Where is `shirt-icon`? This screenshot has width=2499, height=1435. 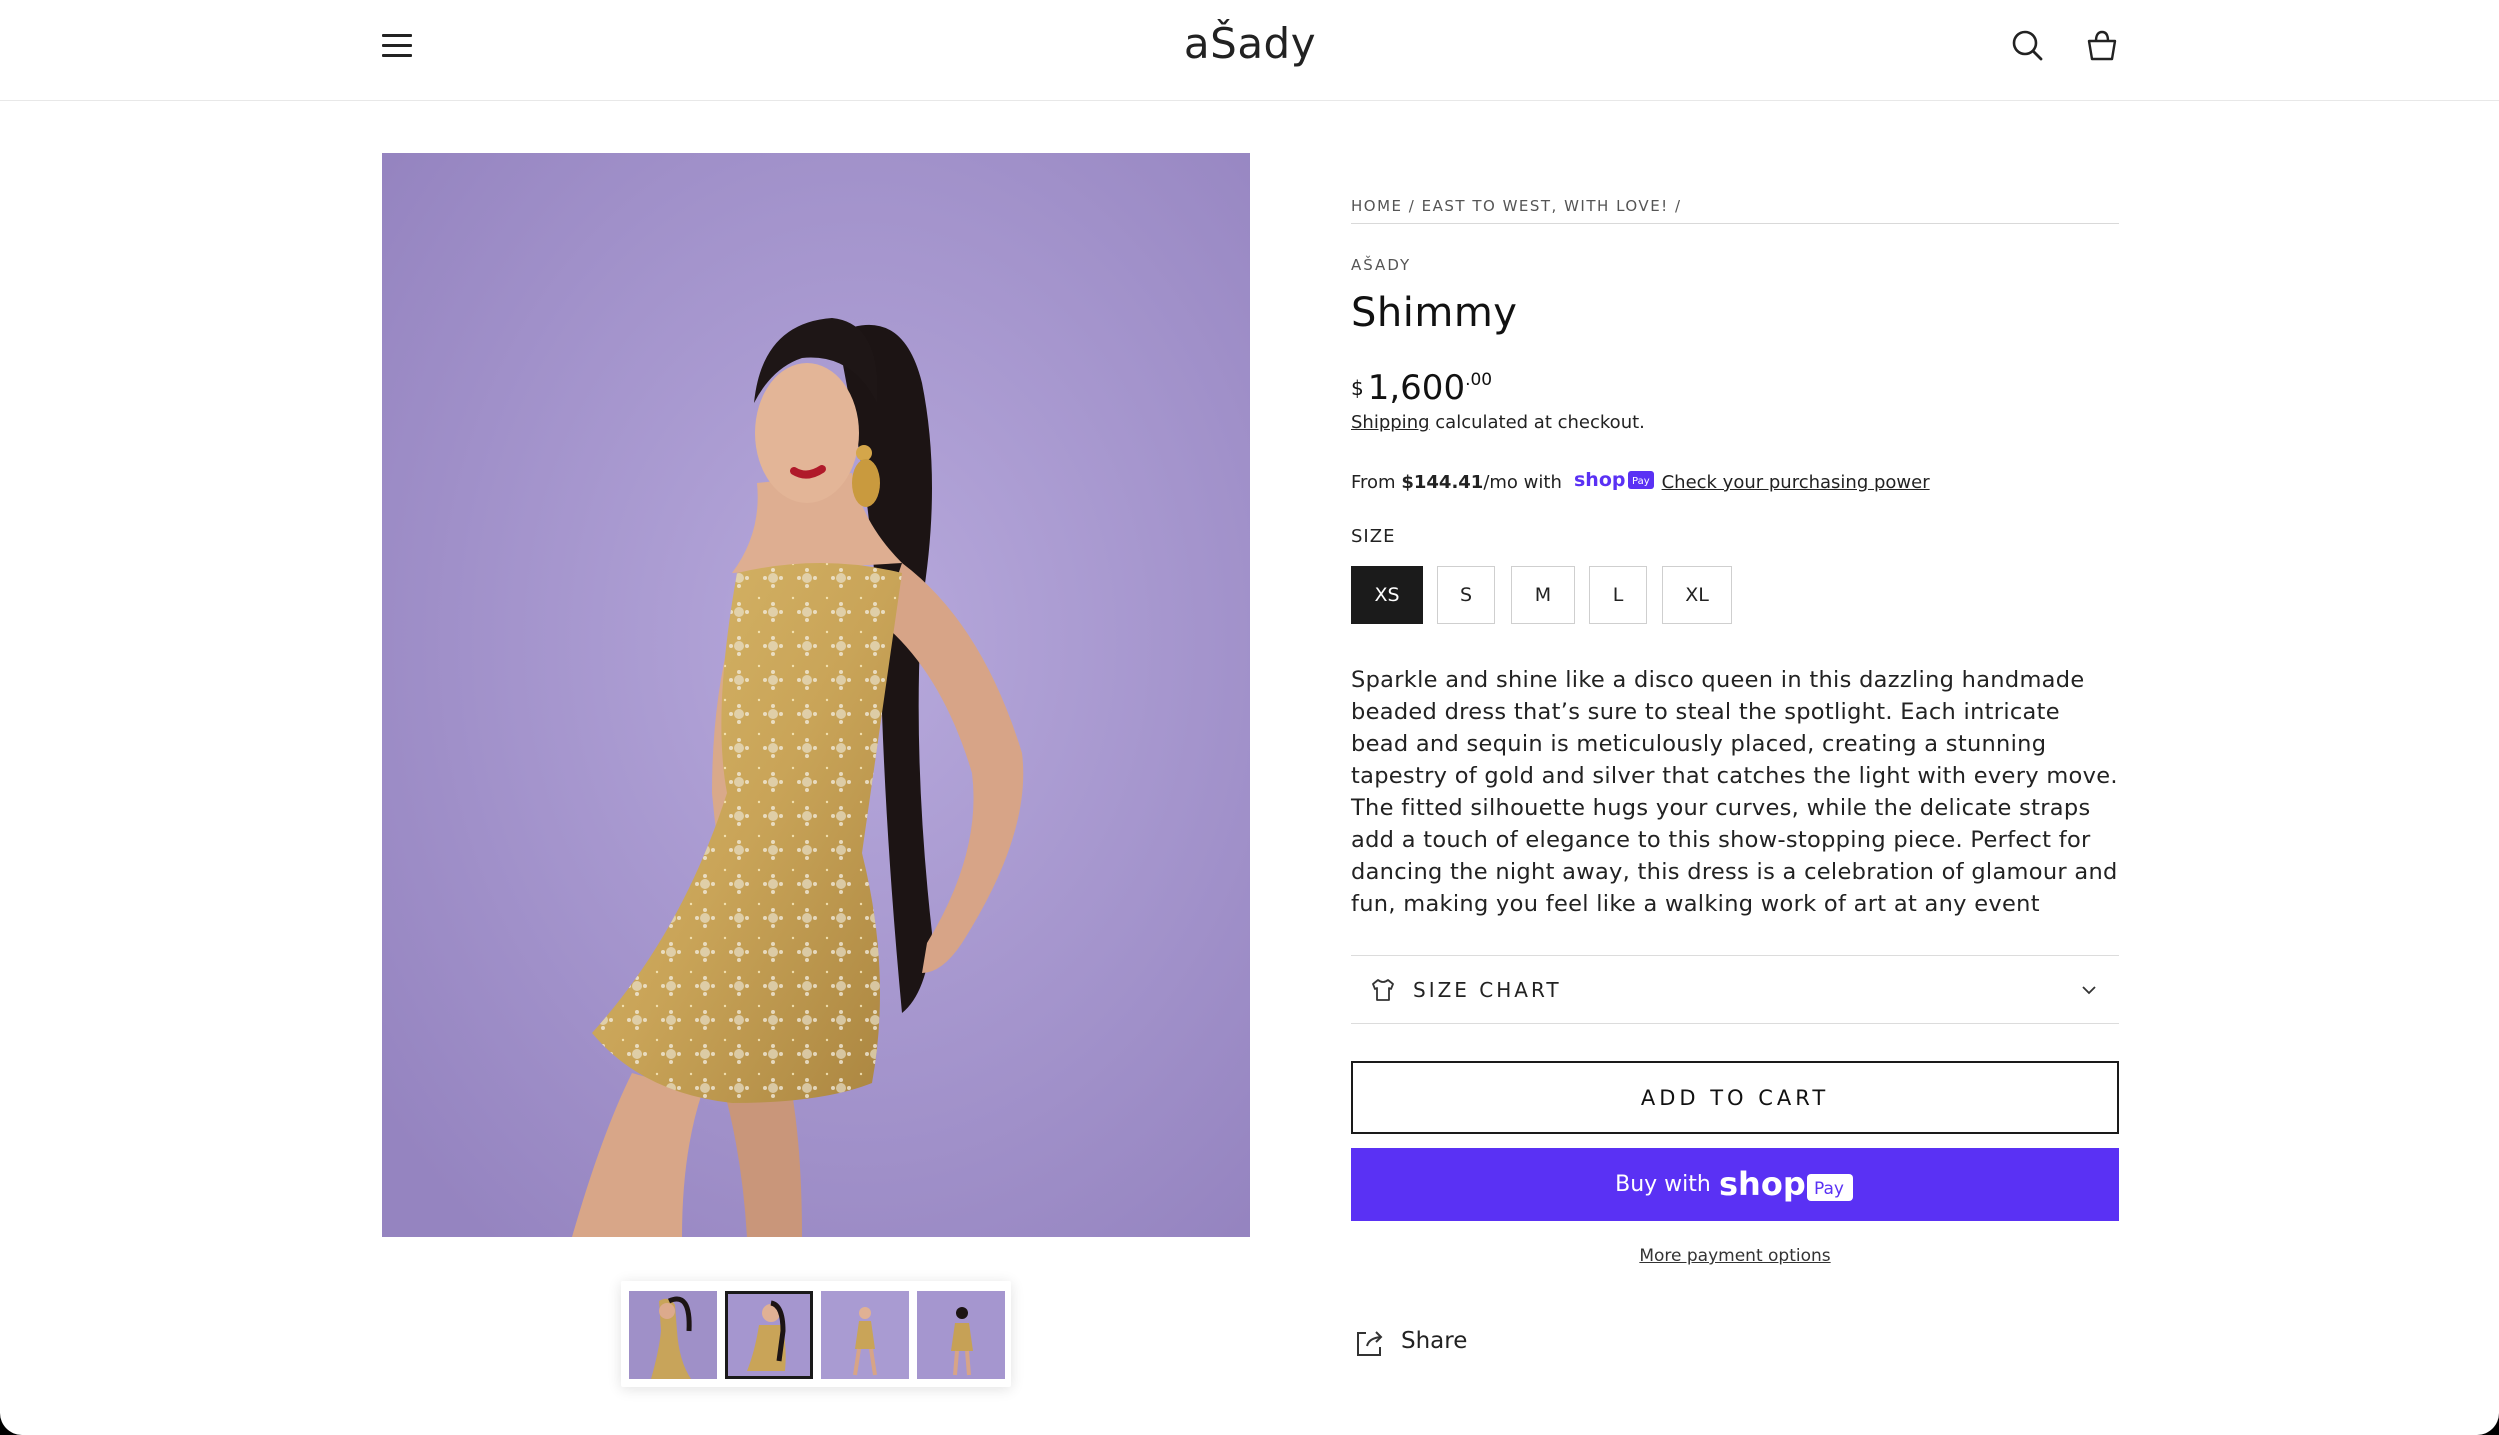
shirt-icon is located at coordinates (1383, 992).